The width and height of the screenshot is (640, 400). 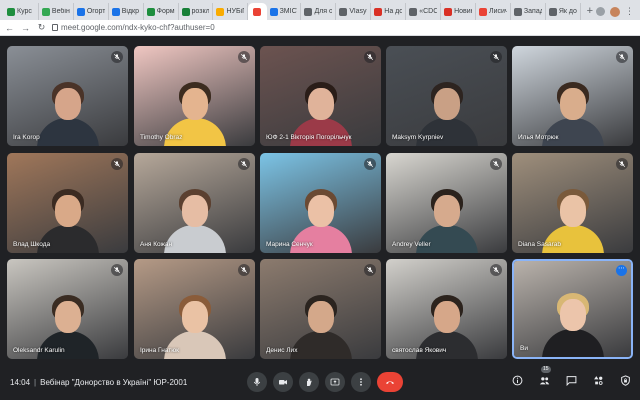 What do you see at coordinates (25, 28) in the screenshot?
I see `forward-icon: →` at bounding box center [25, 28].